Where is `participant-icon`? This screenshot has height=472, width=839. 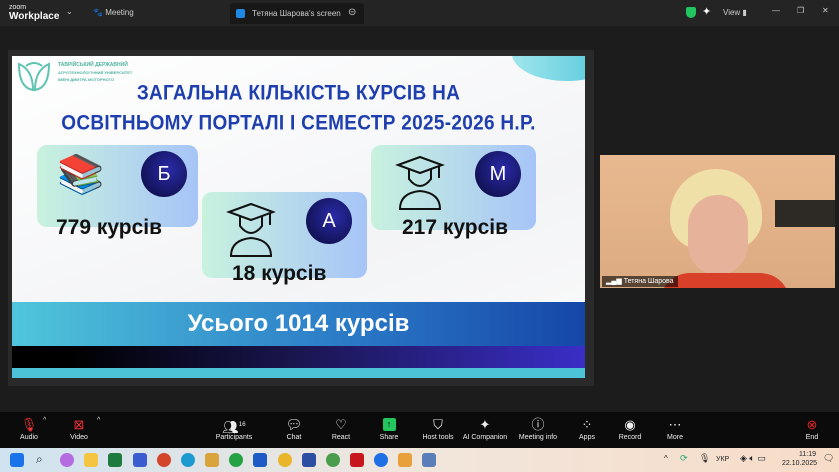 participant-icon is located at coordinates (240, 13).